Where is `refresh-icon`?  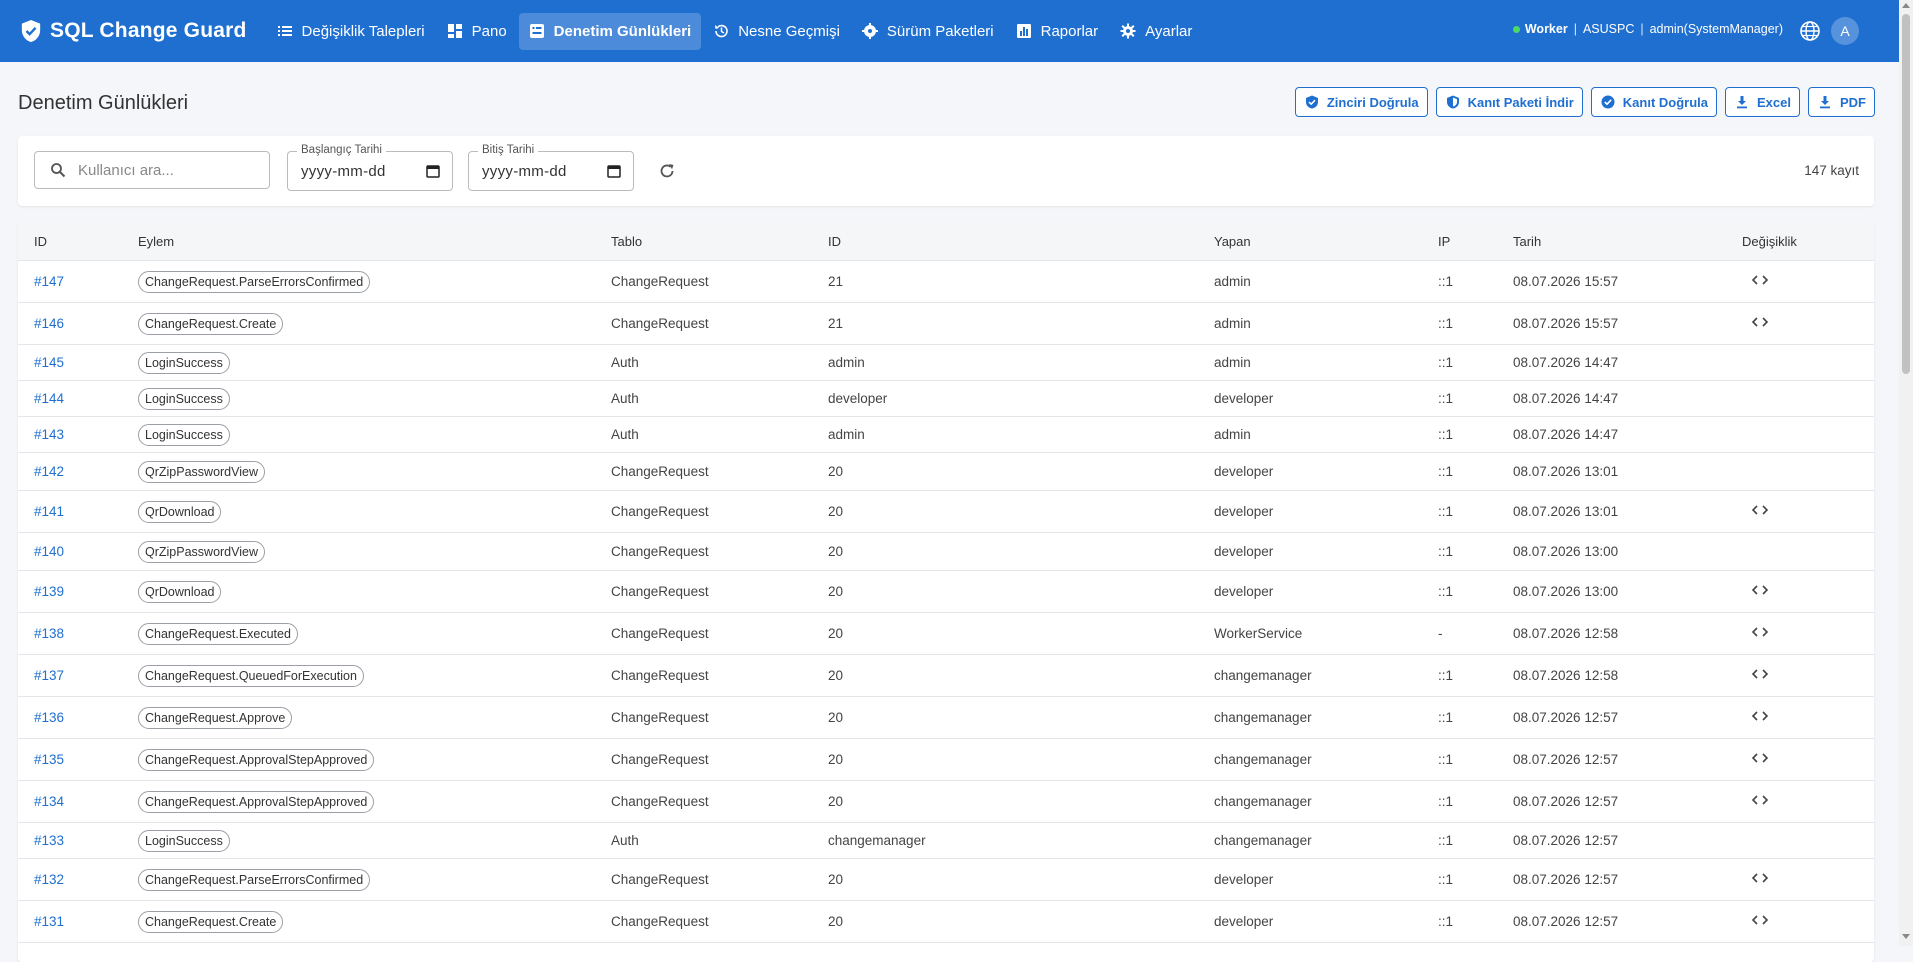 refresh-icon is located at coordinates (667, 171).